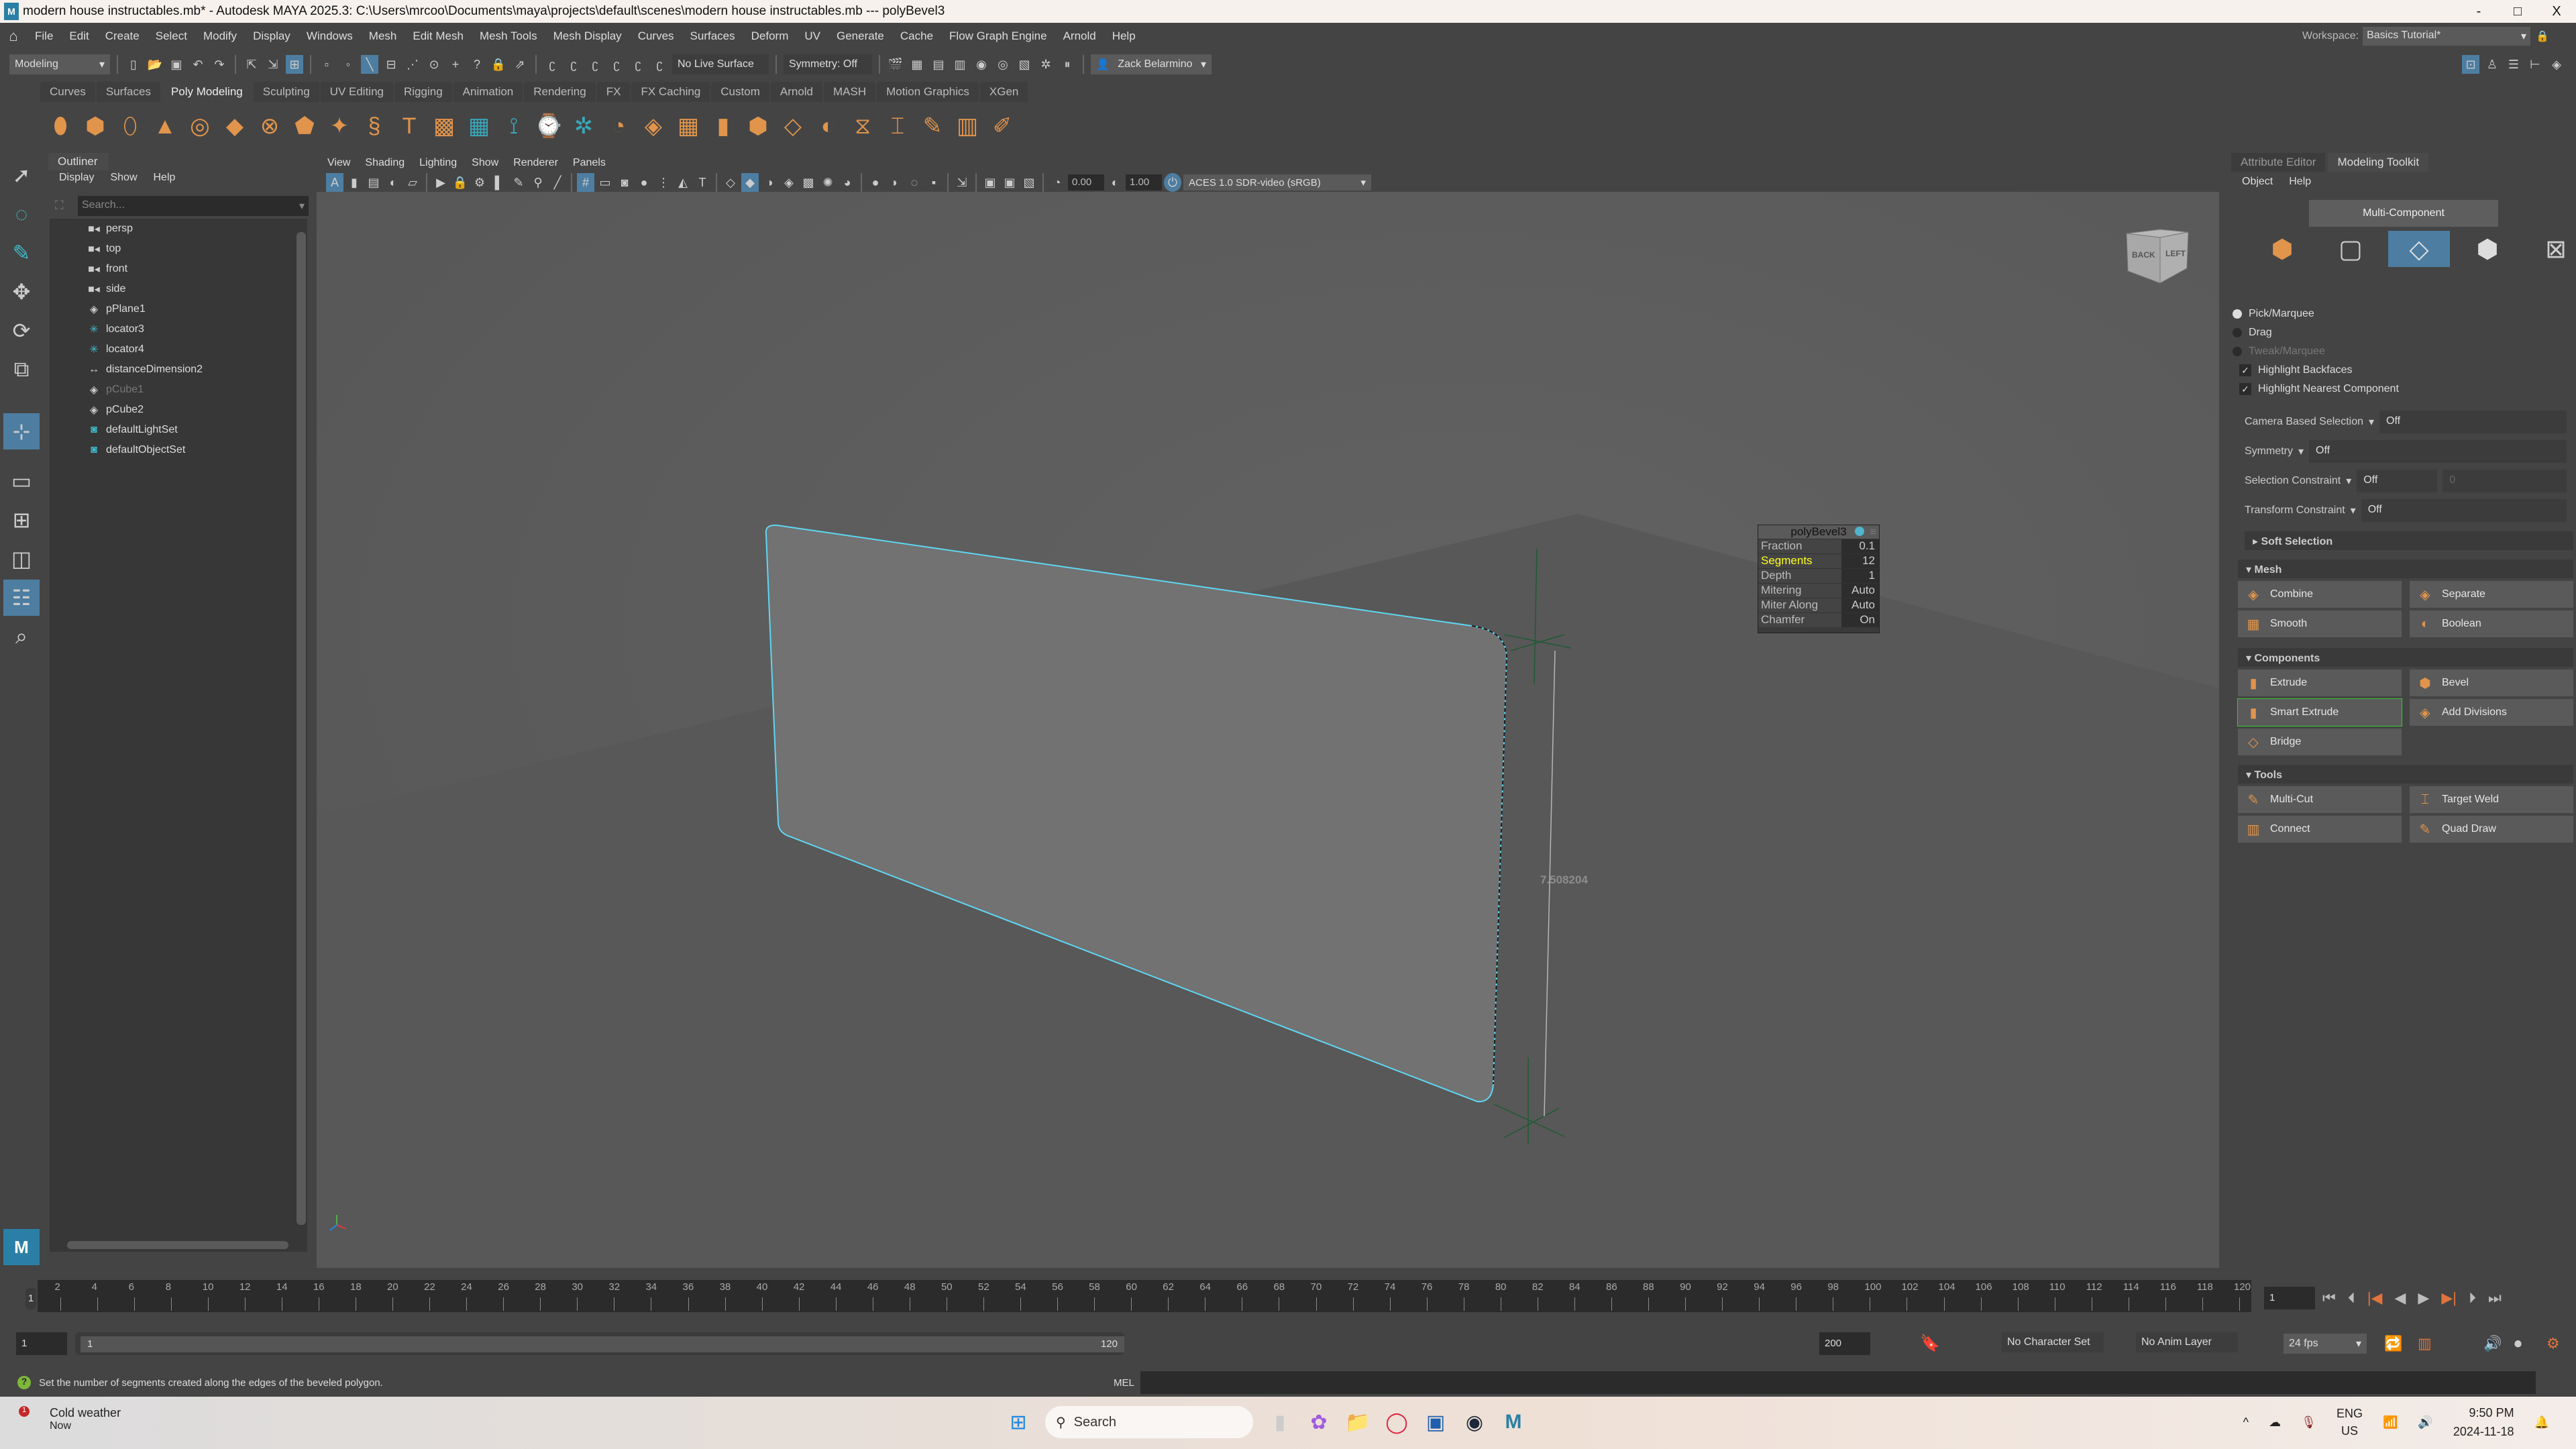  What do you see at coordinates (875, 182) in the screenshot?
I see `screen-space-ao-icon: ●` at bounding box center [875, 182].